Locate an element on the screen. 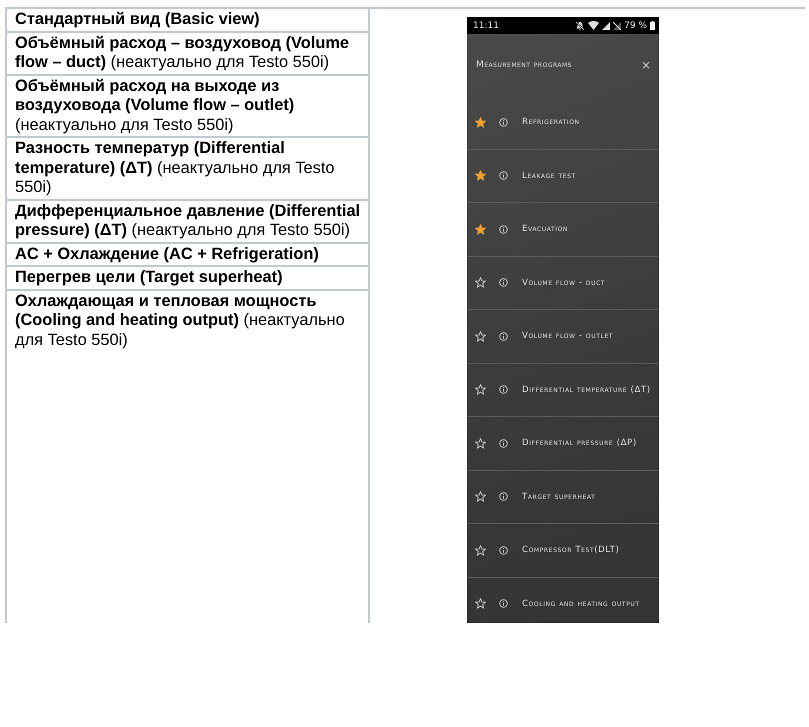  program-name: Target superheat is located at coordinates (559, 497).